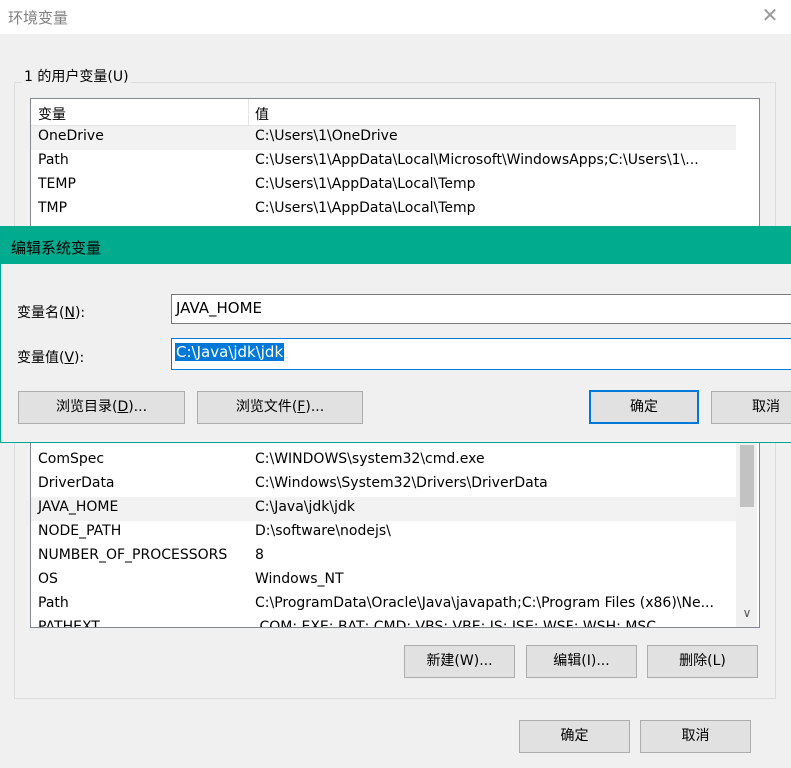 This screenshot has width=791, height=768. What do you see at coordinates (57, 184) in the screenshot?
I see `row-name: TEMP` at bounding box center [57, 184].